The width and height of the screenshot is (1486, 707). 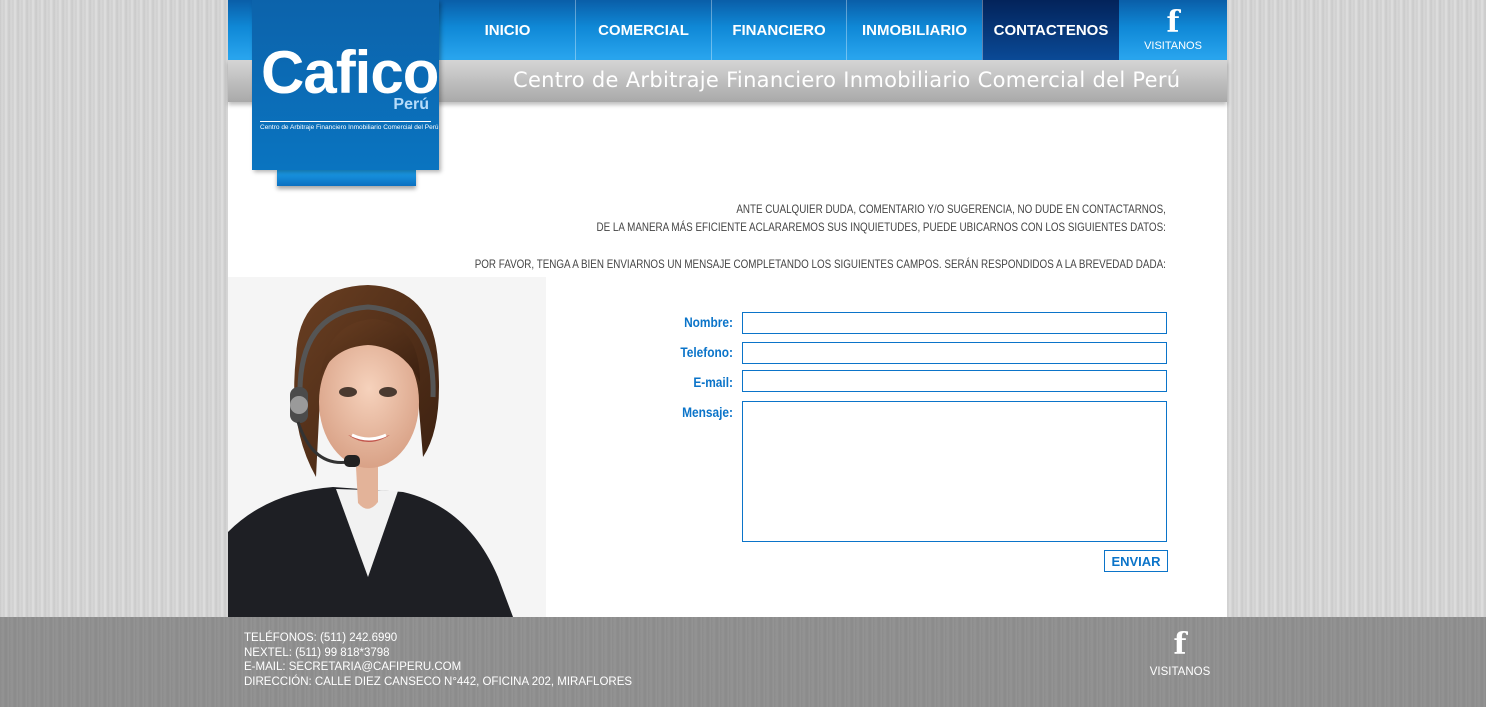 What do you see at coordinates (954, 471) in the screenshot?
I see `mensaje-textarea` at bounding box center [954, 471].